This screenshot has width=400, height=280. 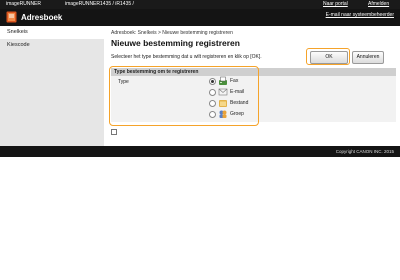 I want to click on logout-link: Afmelden, so click(x=378, y=4).